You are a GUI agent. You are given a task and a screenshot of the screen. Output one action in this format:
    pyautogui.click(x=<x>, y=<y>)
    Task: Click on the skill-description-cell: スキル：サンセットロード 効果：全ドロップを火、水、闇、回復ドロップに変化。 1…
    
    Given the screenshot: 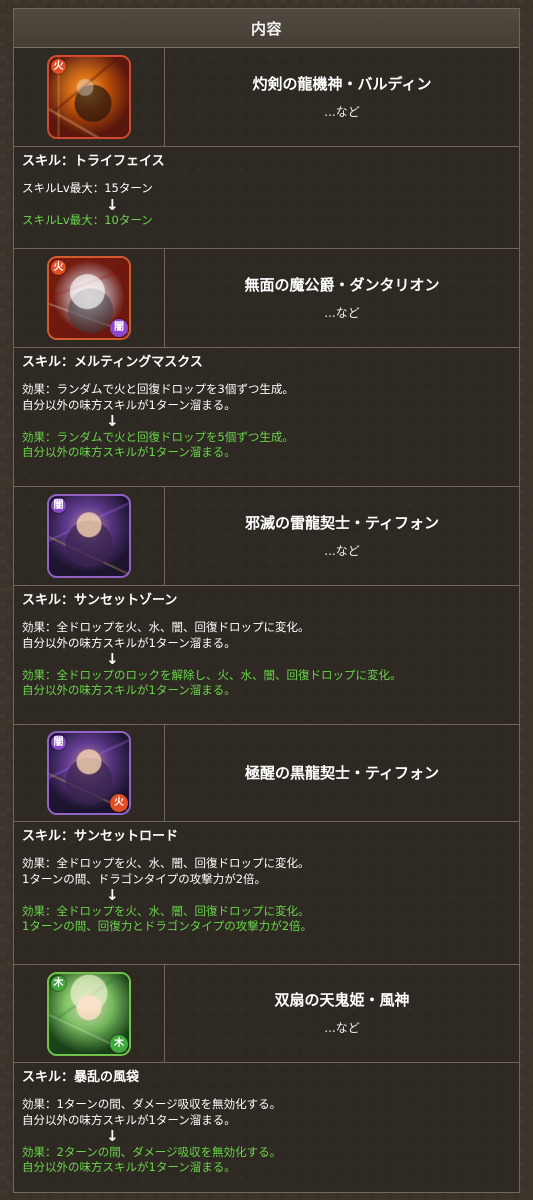 What is the action you would take?
    pyautogui.click(x=266, y=893)
    